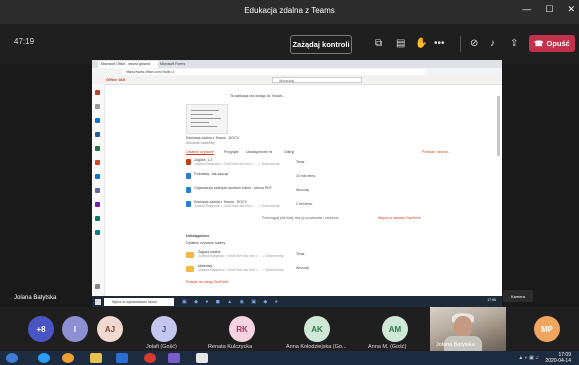 The image size is (579, 365). Describe the element at coordinates (97, 134) in the screenshot. I see `word-icon` at that location.